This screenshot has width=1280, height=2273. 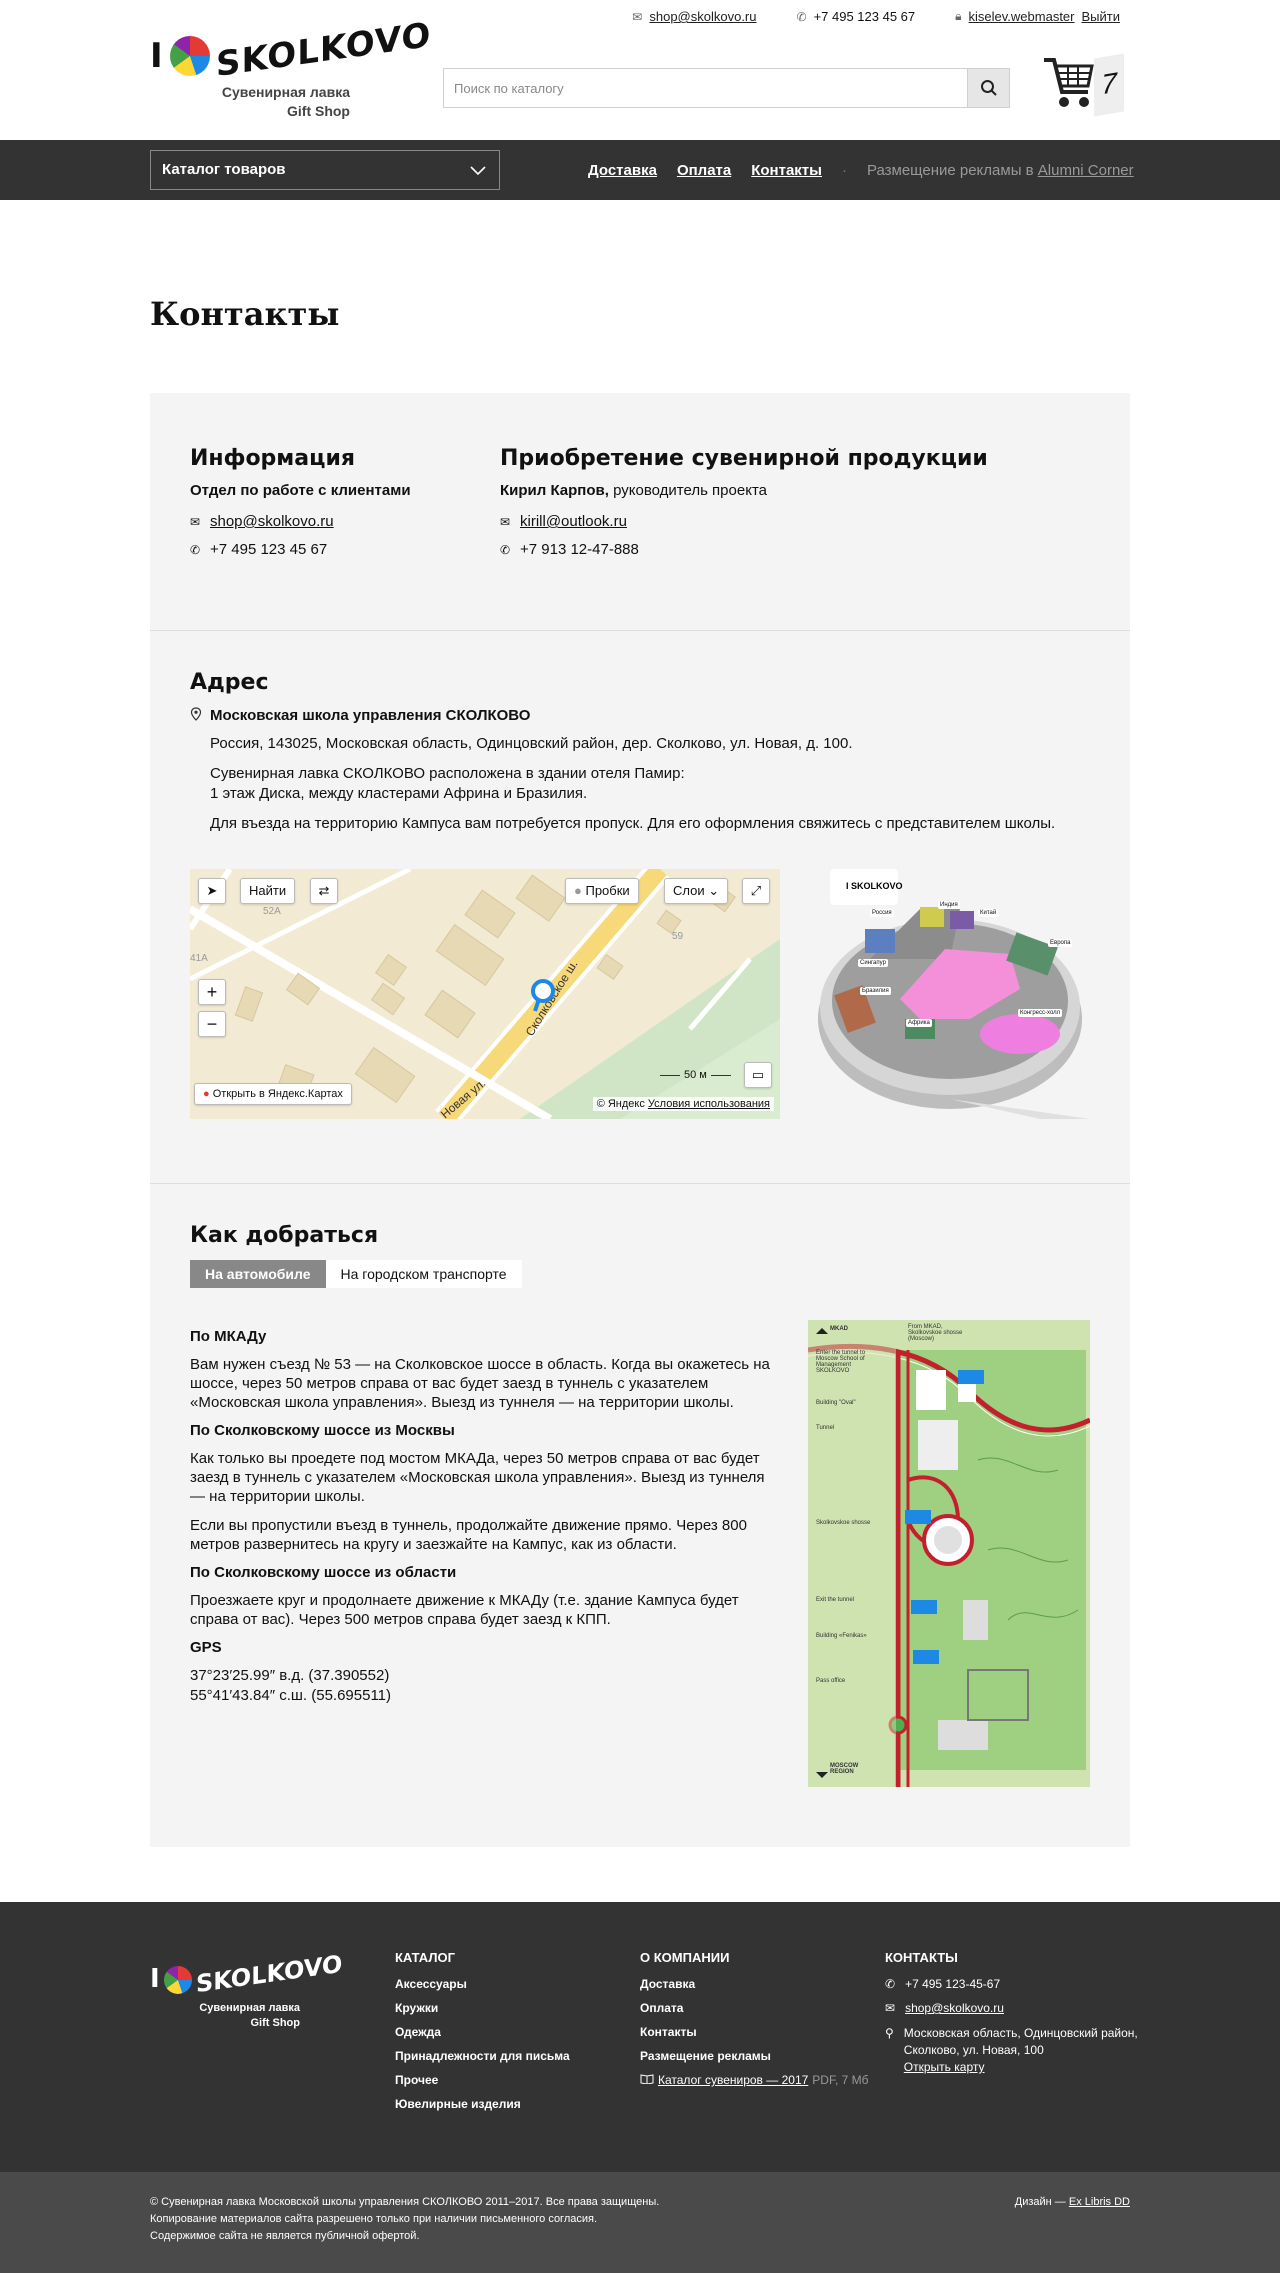 What do you see at coordinates (709, 1104) in the screenshot?
I see `map-terms-link: Условия использования` at bounding box center [709, 1104].